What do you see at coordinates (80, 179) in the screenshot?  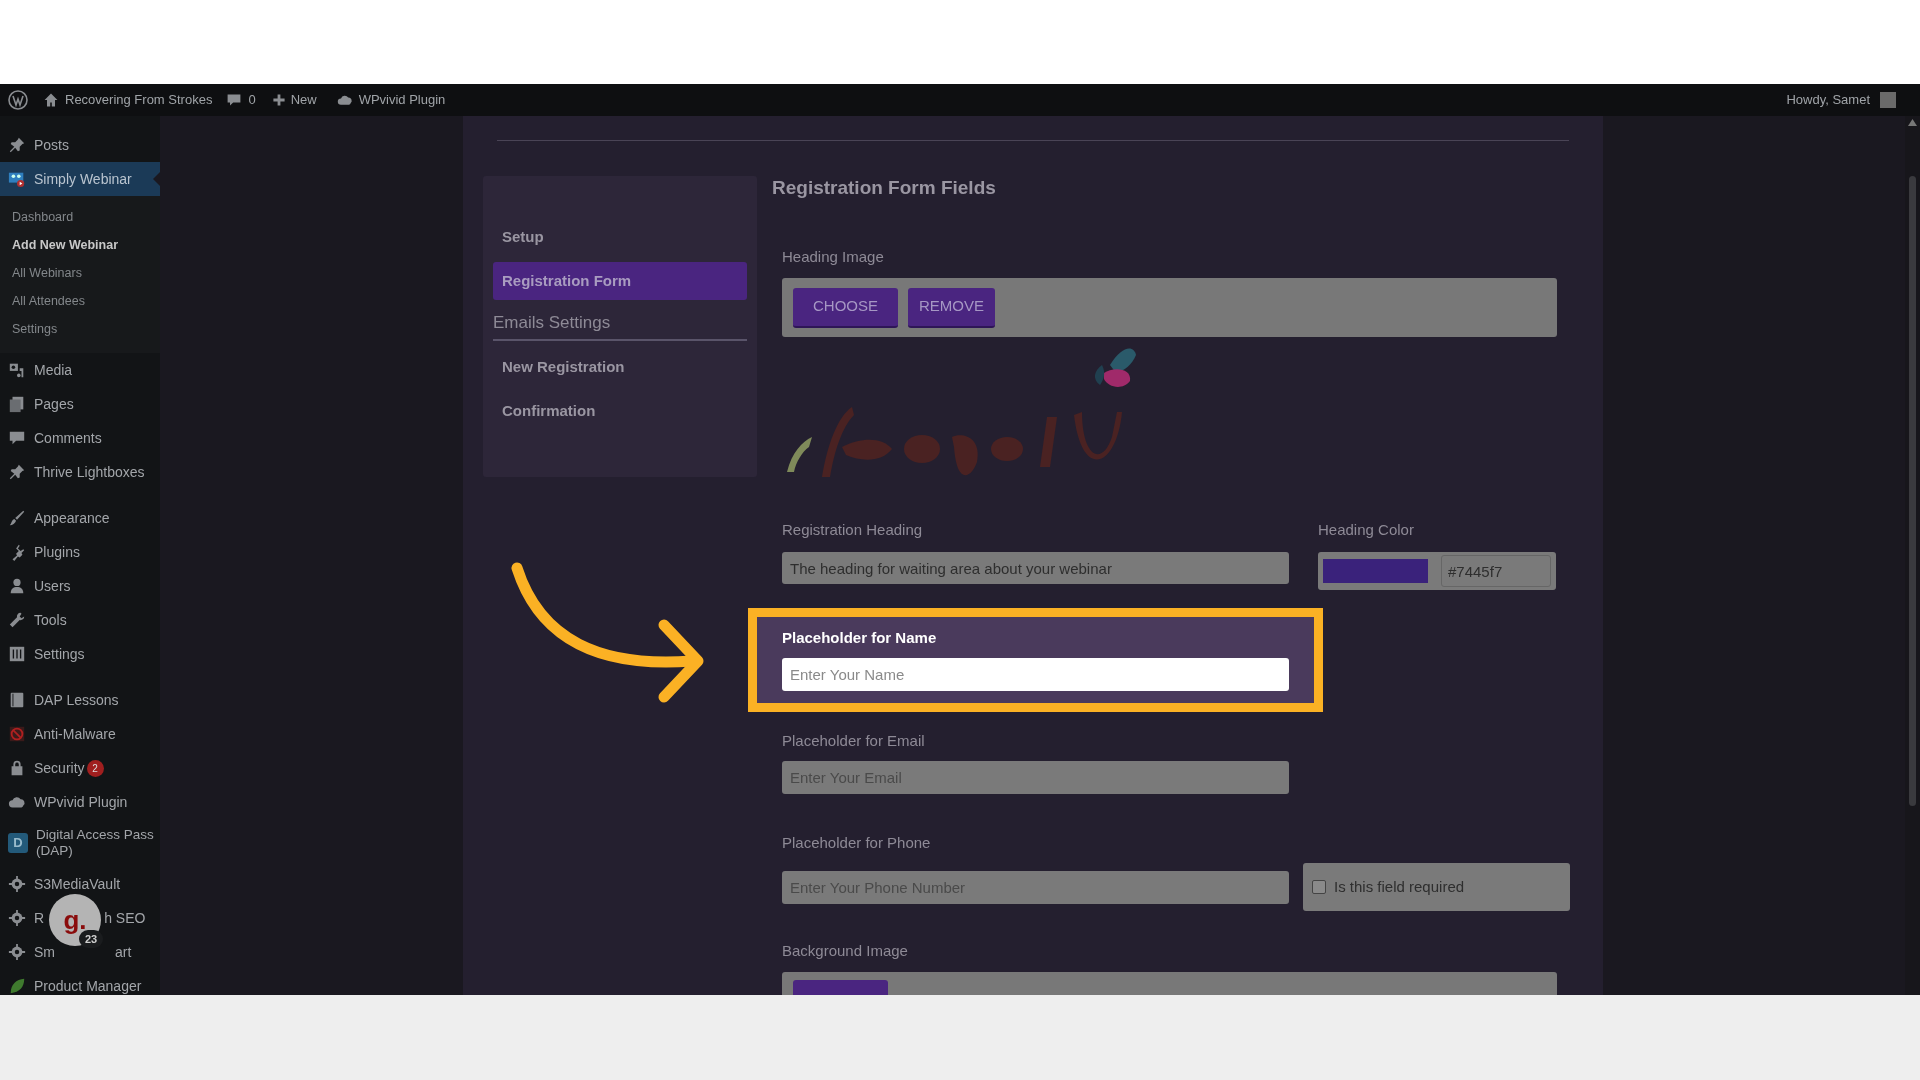 I see `sidebar-item: Simply Webinar` at bounding box center [80, 179].